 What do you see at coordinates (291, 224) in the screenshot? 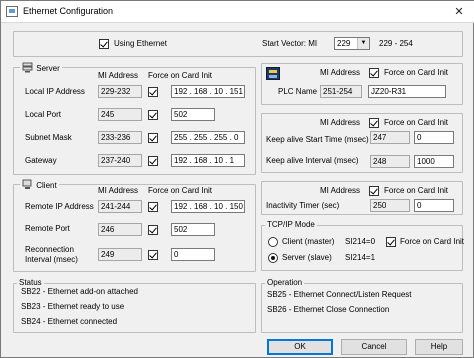
I see `tcpip-mode-title: TCP/IP Mode` at bounding box center [291, 224].